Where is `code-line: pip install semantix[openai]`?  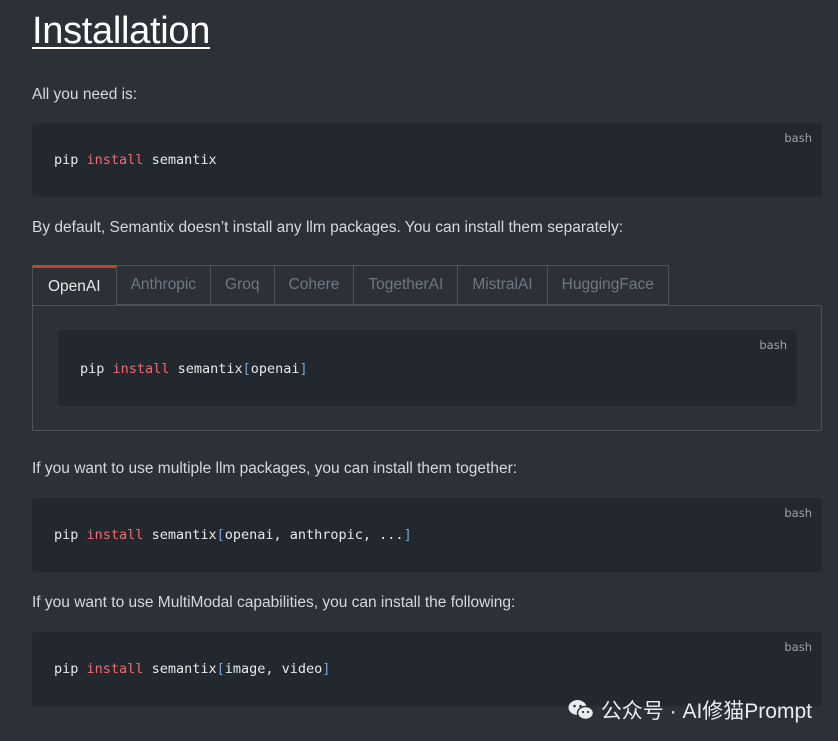 code-line: pip install semantix[openai] is located at coordinates (194, 369).